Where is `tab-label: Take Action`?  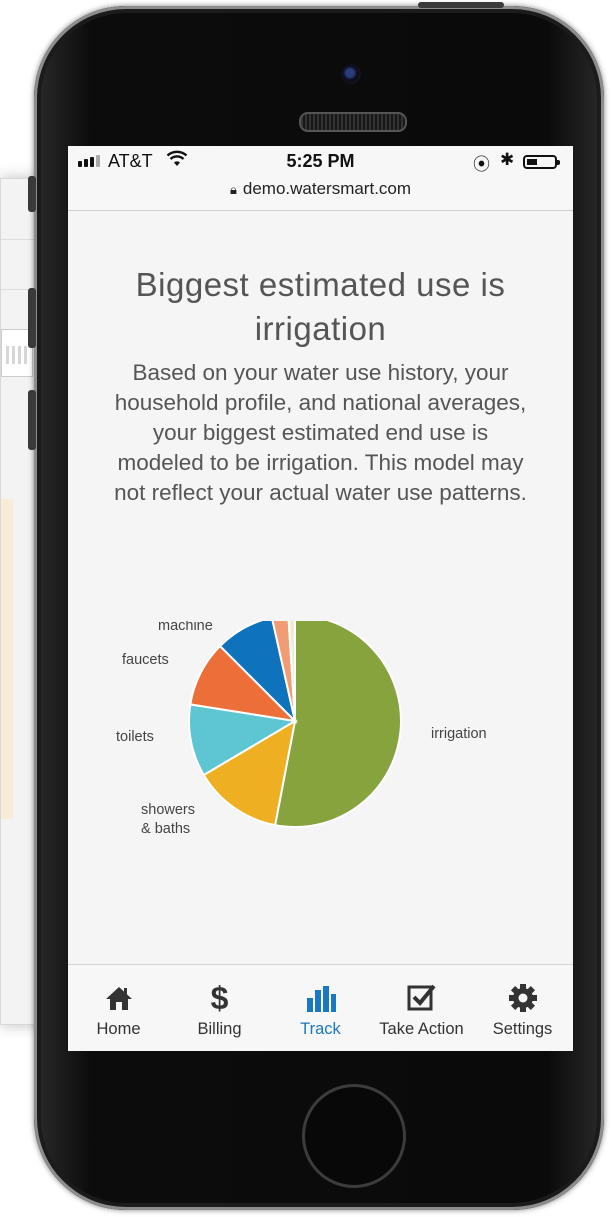
tab-label: Take Action is located at coordinates (421, 1029).